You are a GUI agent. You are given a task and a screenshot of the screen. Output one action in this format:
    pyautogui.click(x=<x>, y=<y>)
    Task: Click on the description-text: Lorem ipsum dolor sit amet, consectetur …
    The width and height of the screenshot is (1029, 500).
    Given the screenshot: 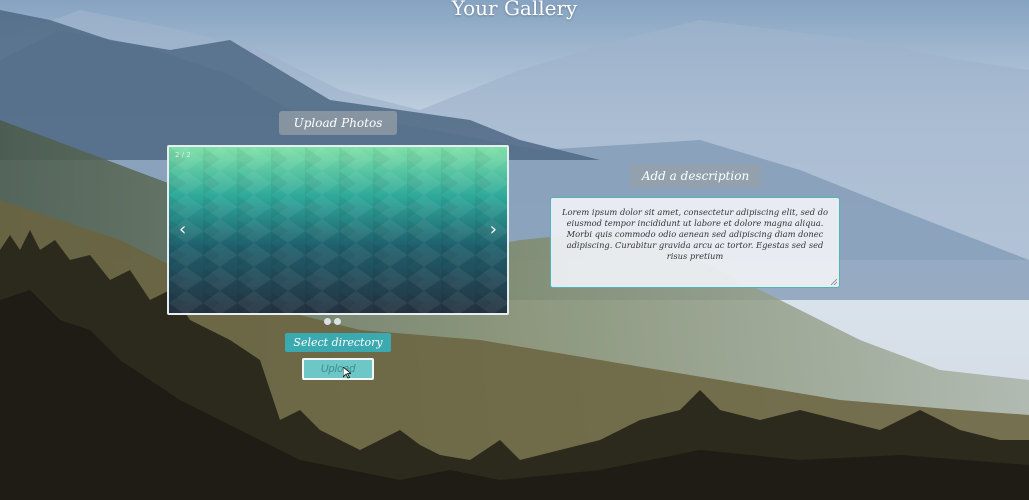 What is the action you would take?
    pyautogui.click(x=695, y=234)
    